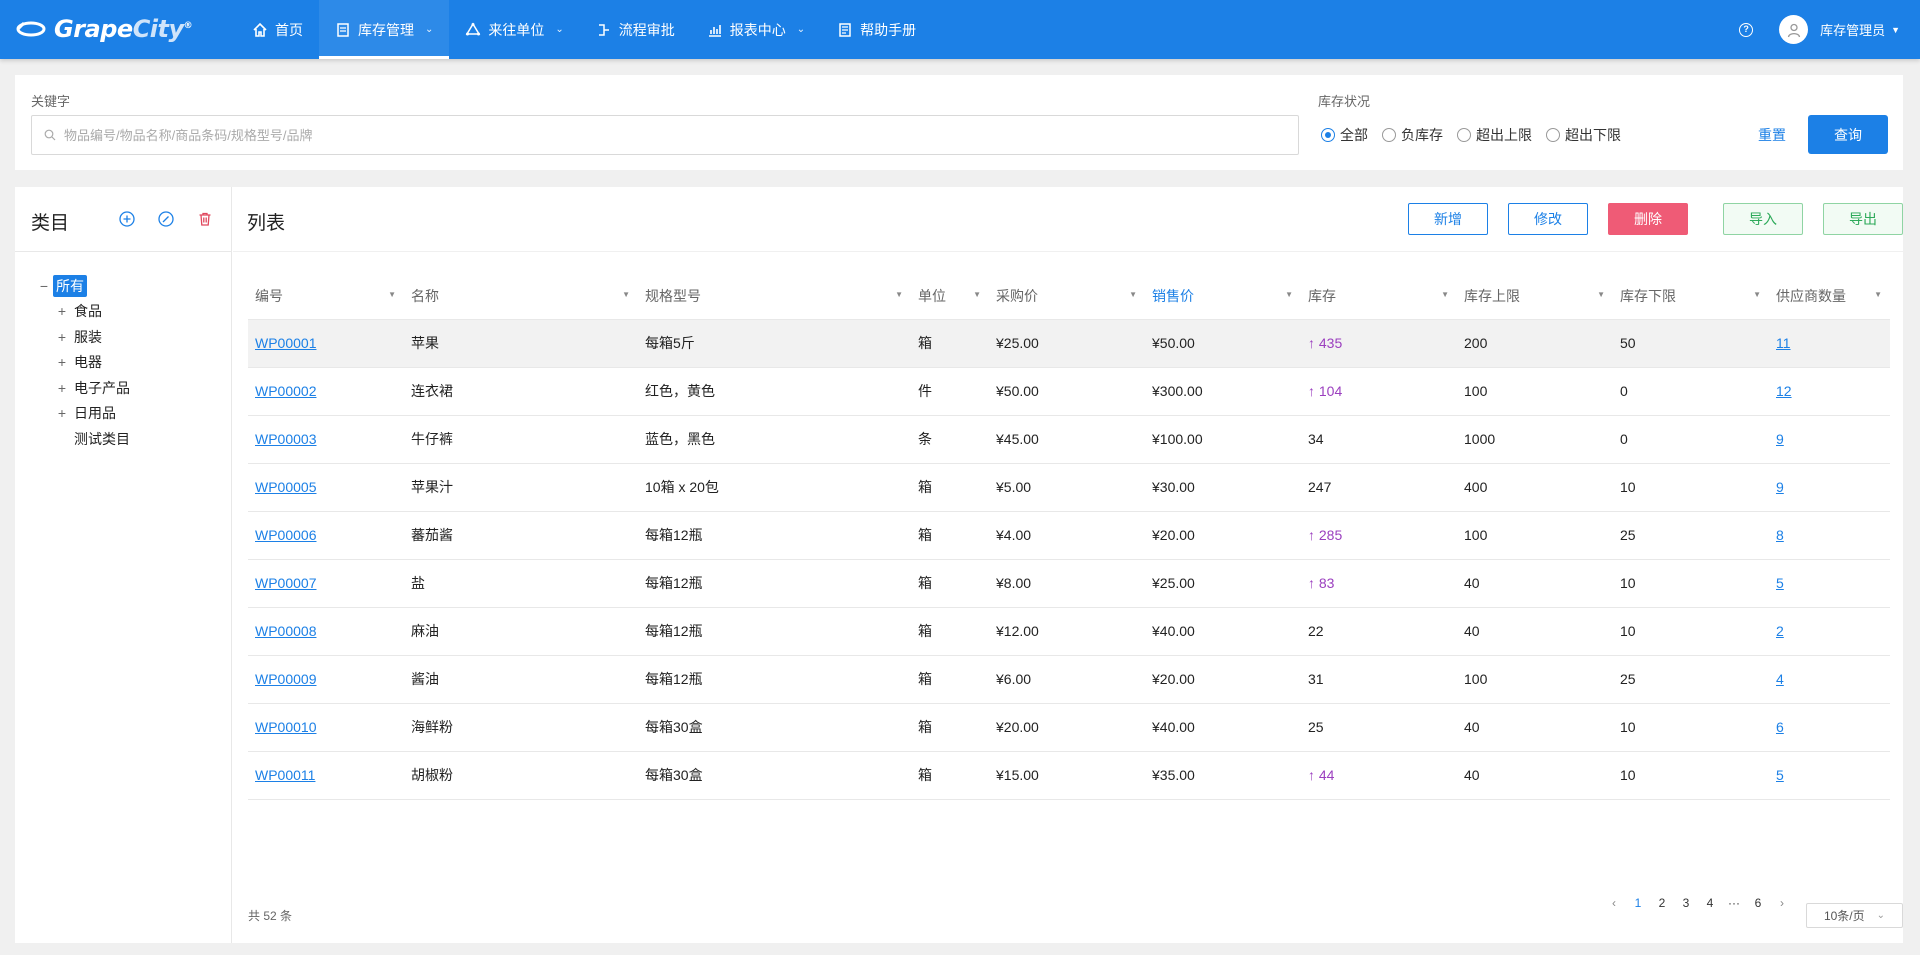  Describe the element at coordinates (285, 343) in the screenshot. I see `item-code-link: WP00001` at that location.